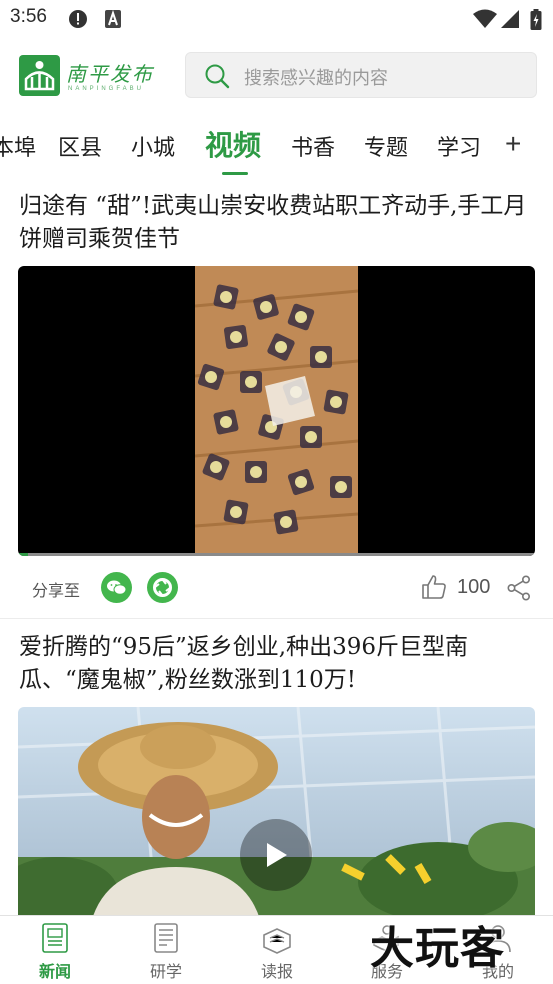 Image resolution: width=553 pixels, height=984 pixels. Describe the element at coordinates (279, 223) in the screenshot. I see `article-title-1: 归途有 “甜”!武夷山崇安收费站职工齐动手,手工月饼赠司乘贺佳节` at that location.